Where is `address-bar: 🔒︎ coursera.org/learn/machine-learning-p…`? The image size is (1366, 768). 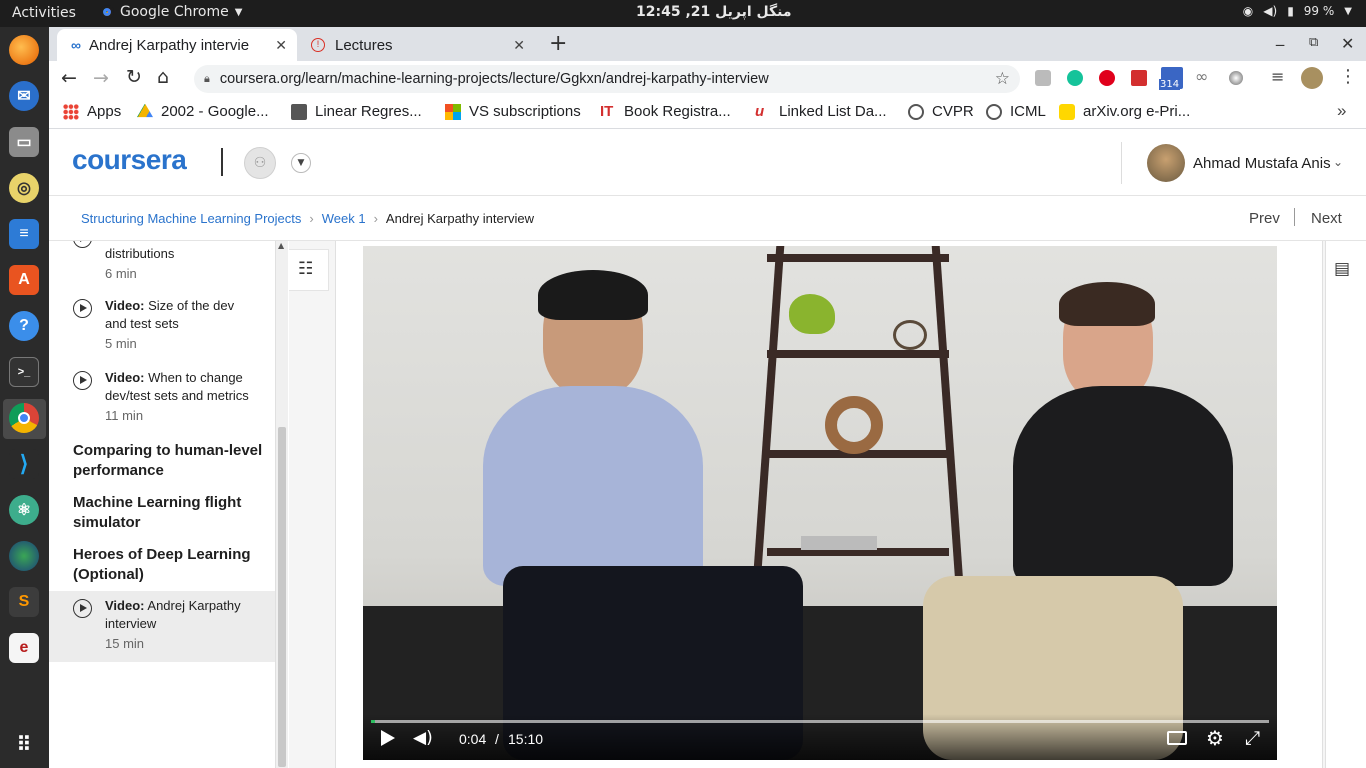
address-bar: 🔒︎ coursera.org/learn/machine-learning-p… is located at coordinates (607, 79).